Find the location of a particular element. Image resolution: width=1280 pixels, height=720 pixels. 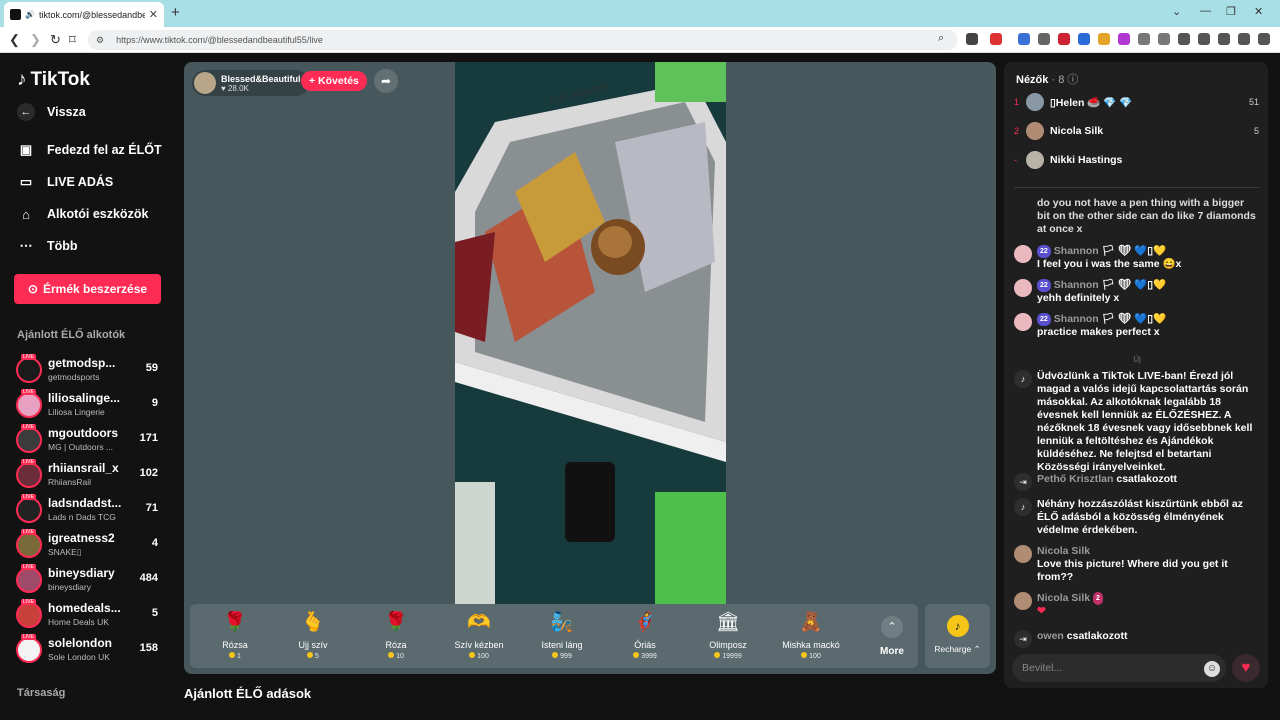

chat-user: Pethő Krisztlan is located at coordinates (1075, 479).